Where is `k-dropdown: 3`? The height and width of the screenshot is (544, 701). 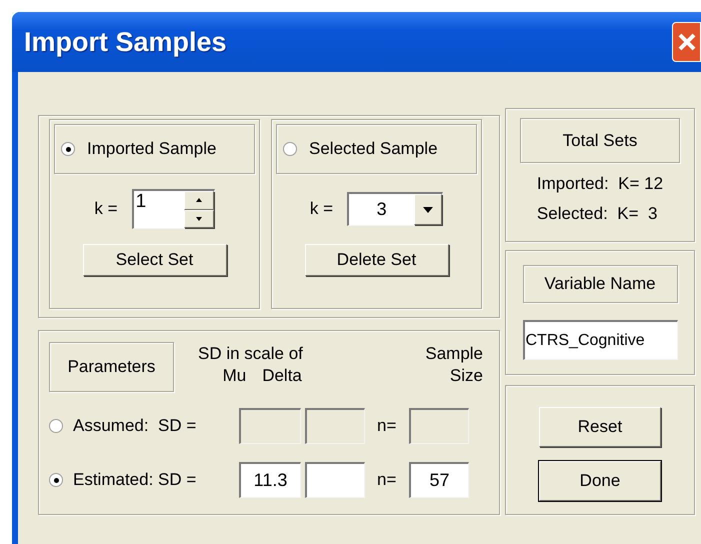 k-dropdown: 3 is located at coordinates (395, 209).